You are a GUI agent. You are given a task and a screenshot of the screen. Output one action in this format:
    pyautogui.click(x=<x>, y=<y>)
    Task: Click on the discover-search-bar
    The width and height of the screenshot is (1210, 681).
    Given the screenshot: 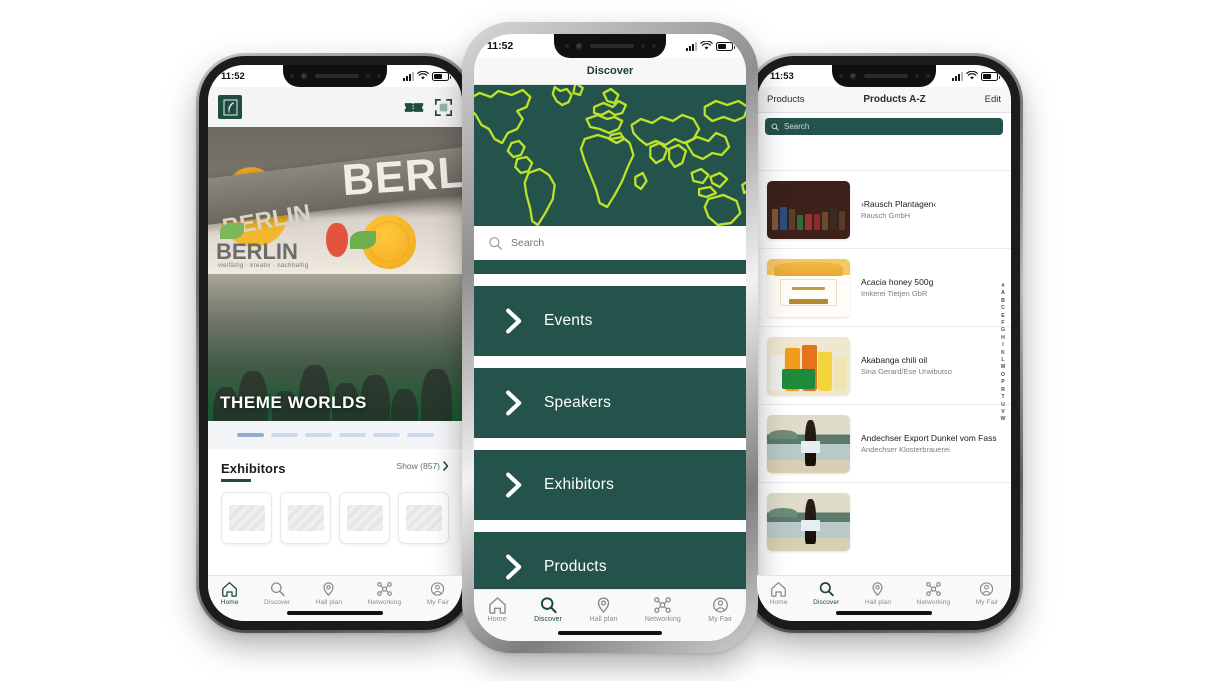 What is the action you would take?
    pyautogui.click(x=610, y=243)
    